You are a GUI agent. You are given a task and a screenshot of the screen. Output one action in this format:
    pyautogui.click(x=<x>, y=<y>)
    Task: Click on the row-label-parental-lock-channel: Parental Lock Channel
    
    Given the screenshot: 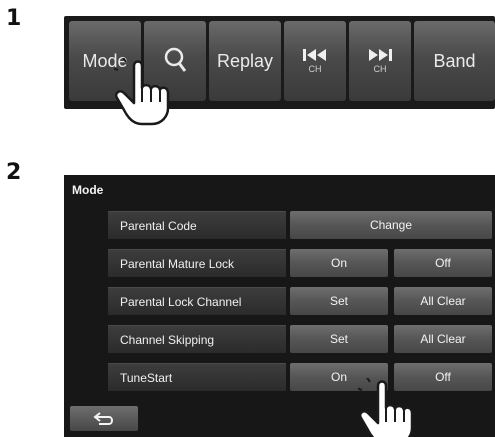 What is the action you would take?
    pyautogui.click(x=197, y=301)
    